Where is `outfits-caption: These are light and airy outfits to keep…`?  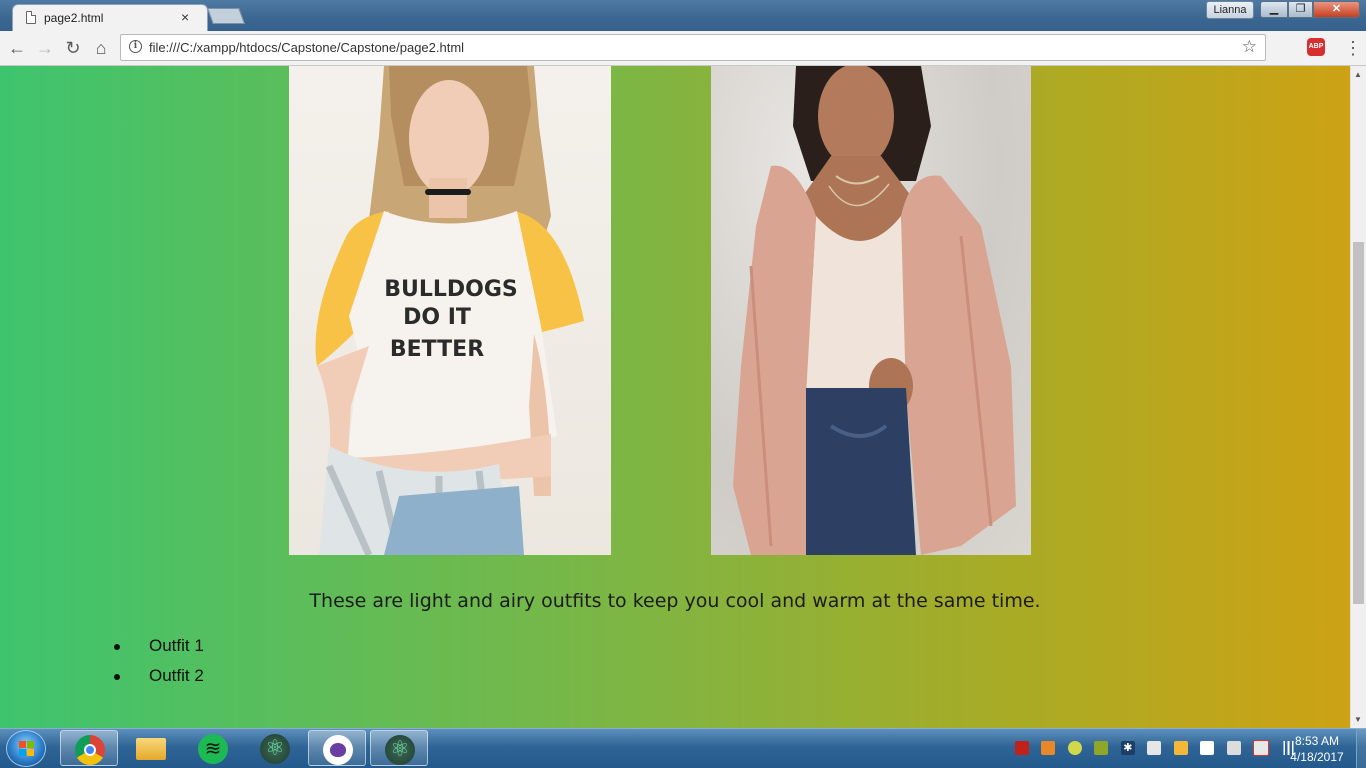
outfits-caption: These are light and airy outfits to keep… is located at coordinates (675, 601).